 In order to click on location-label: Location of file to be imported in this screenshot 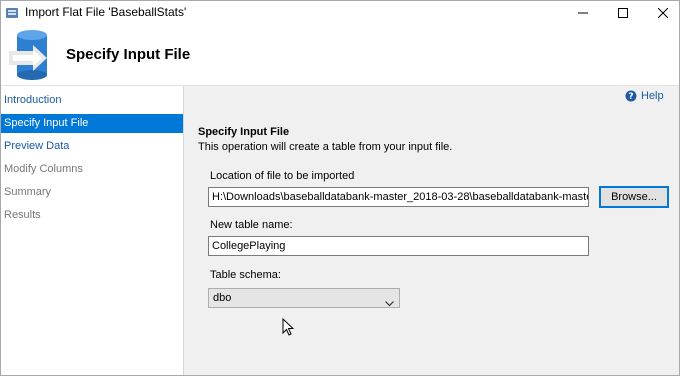, I will do `click(282, 176)`.